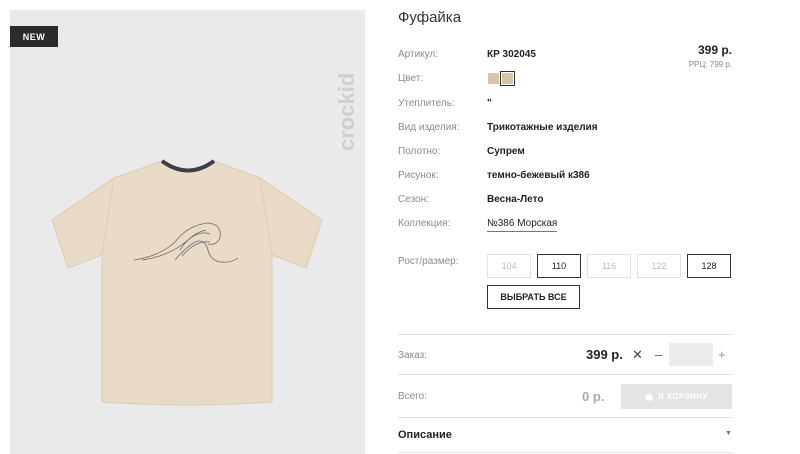 This screenshot has width=800, height=454. Describe the element at coordinates (522, 225) in the screenshot. I see `collection-link: №386 Морская` at that location.